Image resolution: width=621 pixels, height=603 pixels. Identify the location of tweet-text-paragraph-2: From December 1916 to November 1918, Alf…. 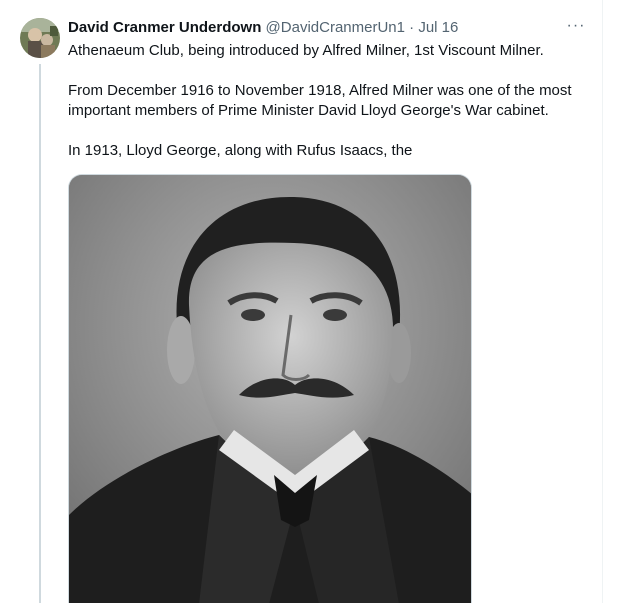
(320, 100).